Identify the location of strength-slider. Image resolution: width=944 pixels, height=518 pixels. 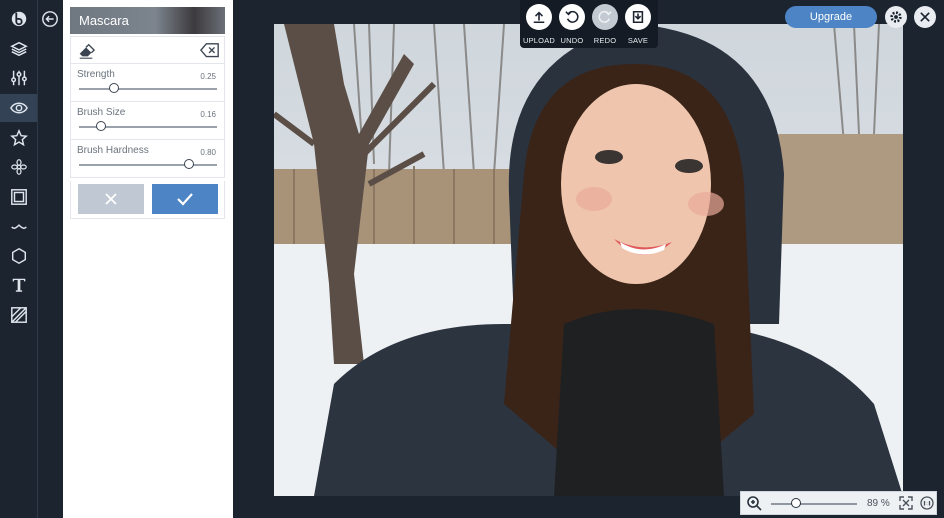
(148, 89).